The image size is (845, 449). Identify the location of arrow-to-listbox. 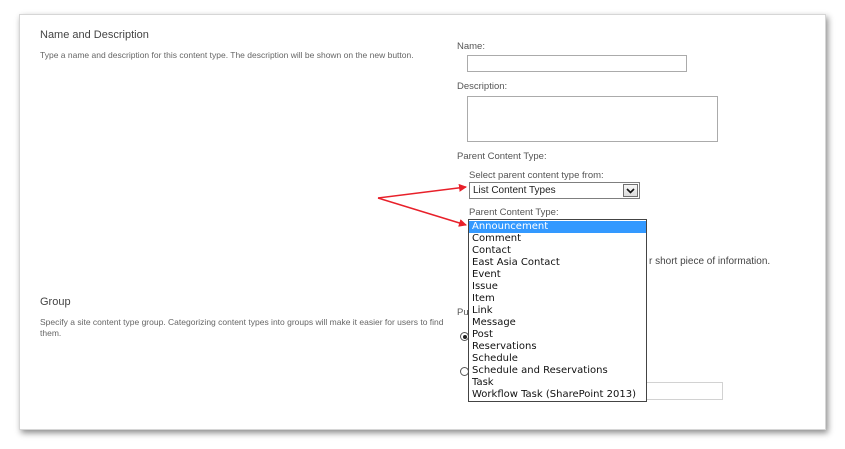
(422, 212).